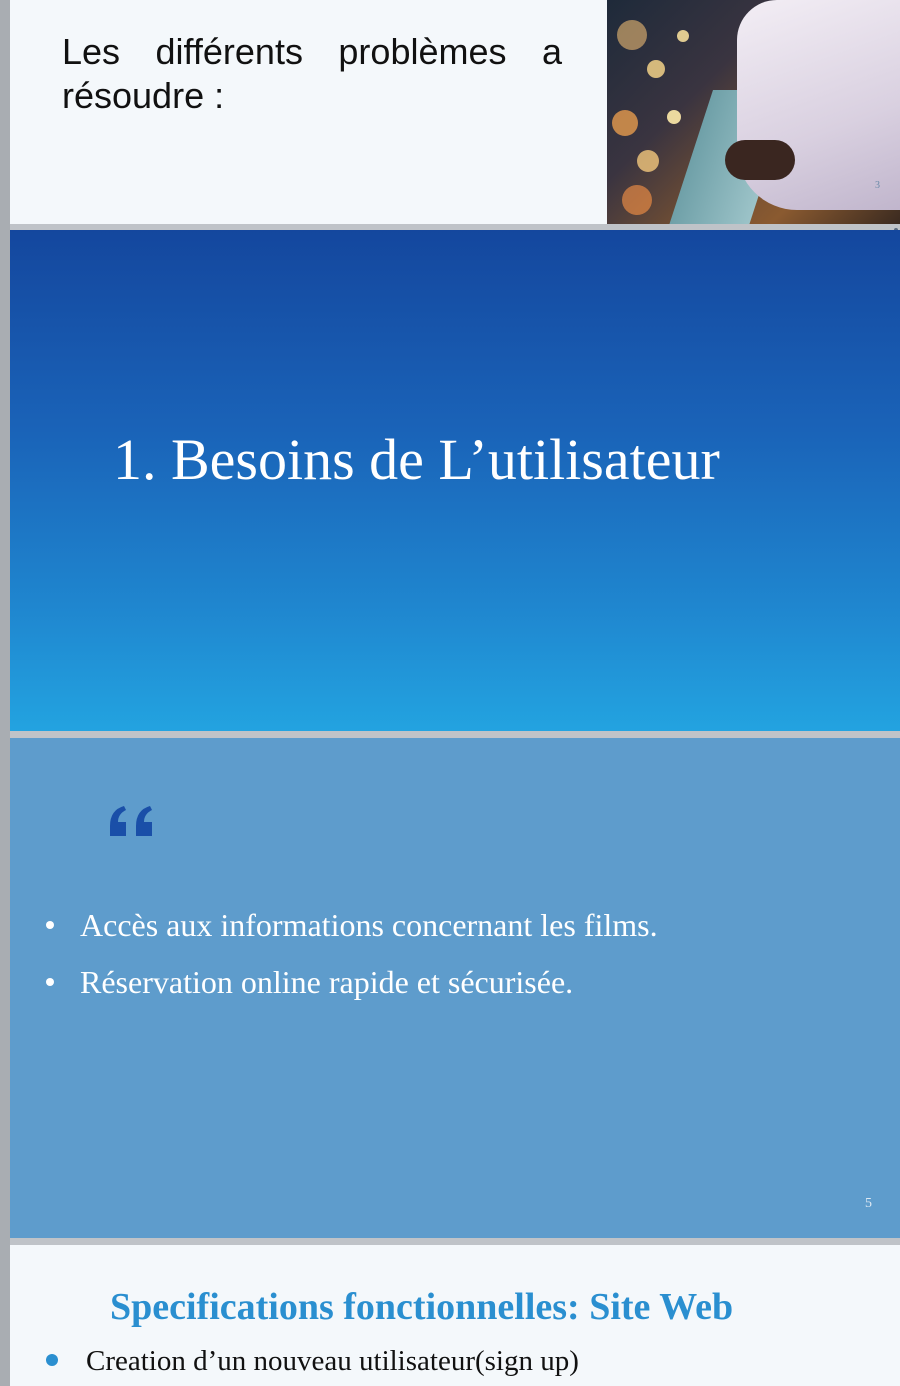 Image resolution: width=900 pixels, height=1386 pixels. Describe the element at coordinates (312, 73) in the screenshot. I see `slide-1-heading: Les différents problèmes a résoudre :` at that location.